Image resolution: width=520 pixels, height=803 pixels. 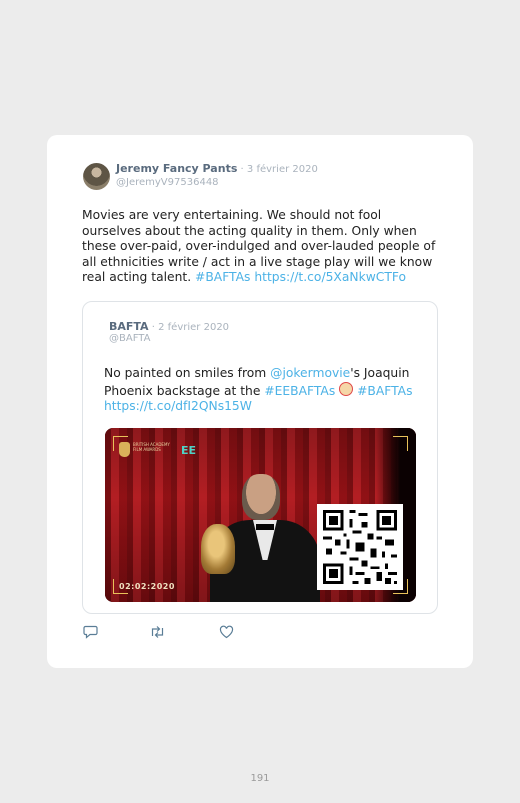 What do you see at coordinates (360, 547) in the screenshot?
I see `qr-code-icon` at bounding box center [360, 547].